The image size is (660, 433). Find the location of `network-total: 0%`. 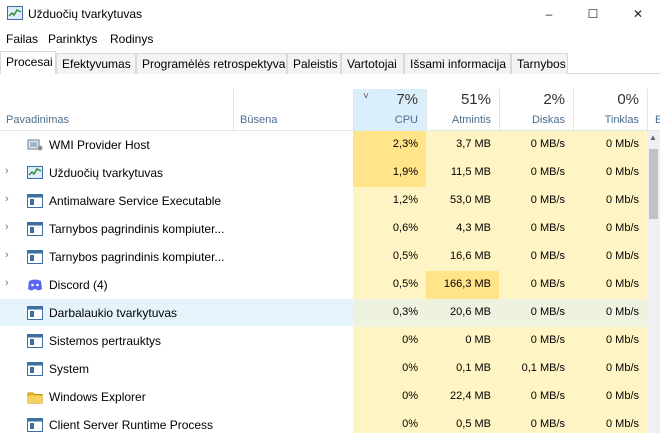

network-total: 0% is located at coordinates (628, 99).